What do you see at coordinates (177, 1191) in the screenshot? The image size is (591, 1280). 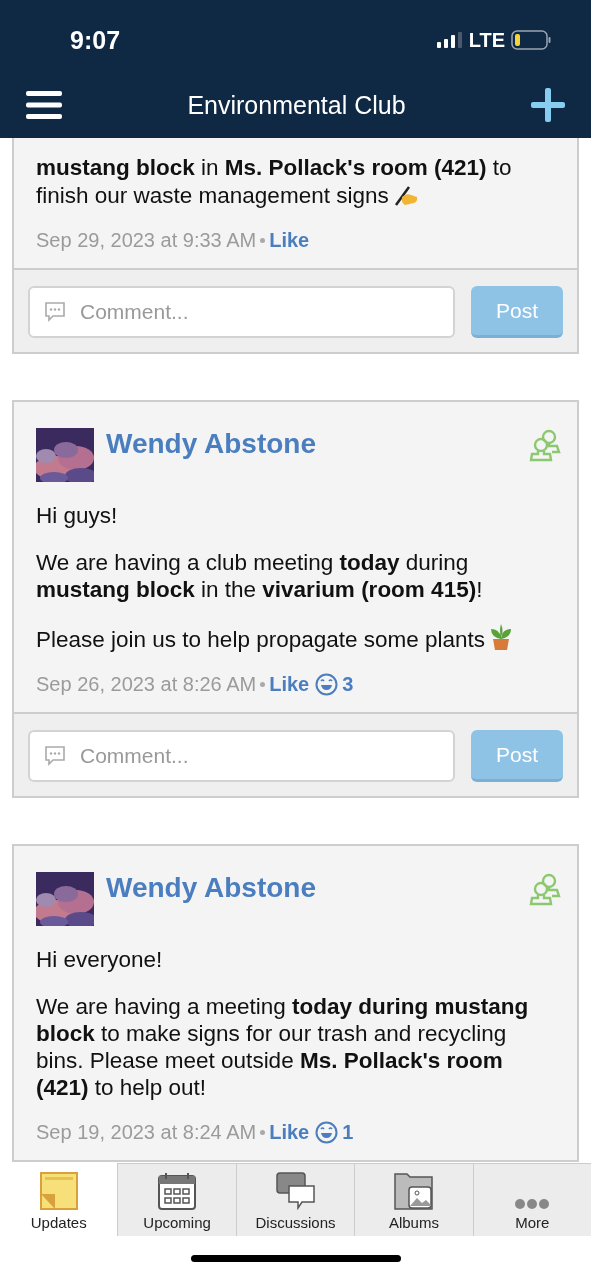 I see `calendar-icon` at bounding box center [177, 1191].